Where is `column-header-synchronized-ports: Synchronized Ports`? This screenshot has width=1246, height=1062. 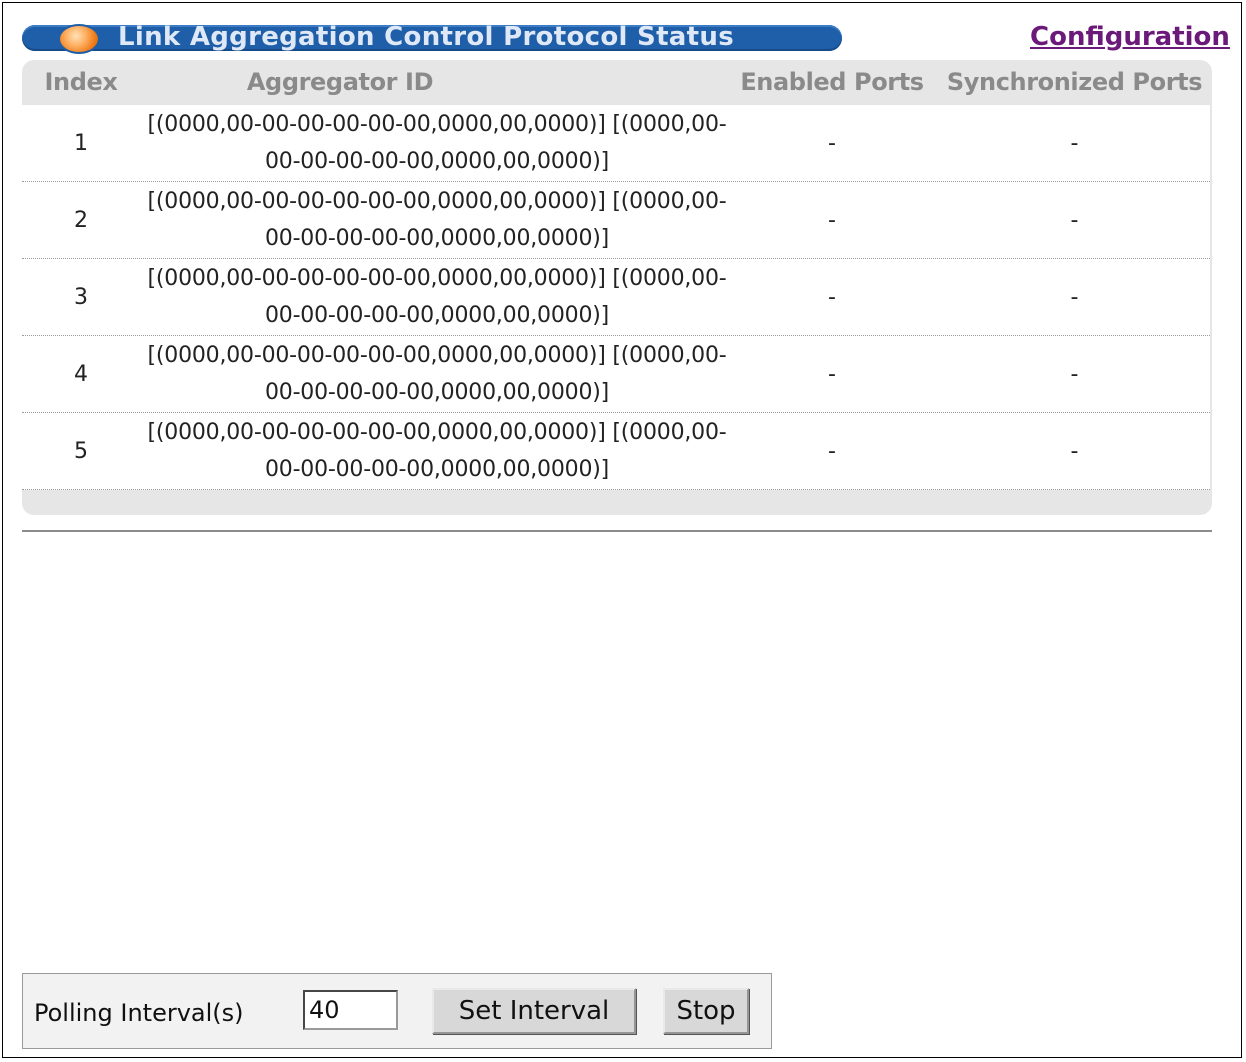
column-header-synchronized-ports: Synchronized Ports is located at coordinates (1074, 82).